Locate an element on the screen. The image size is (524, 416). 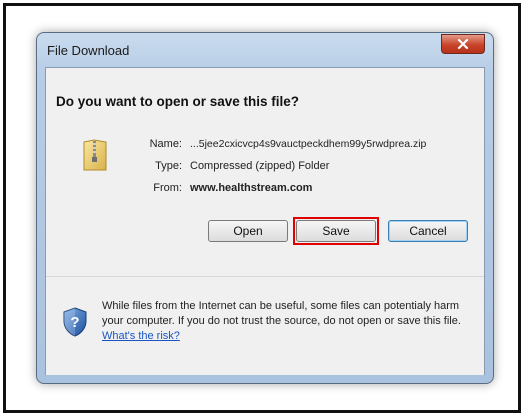
type-label: Type: is located at coordinates (168, 166).